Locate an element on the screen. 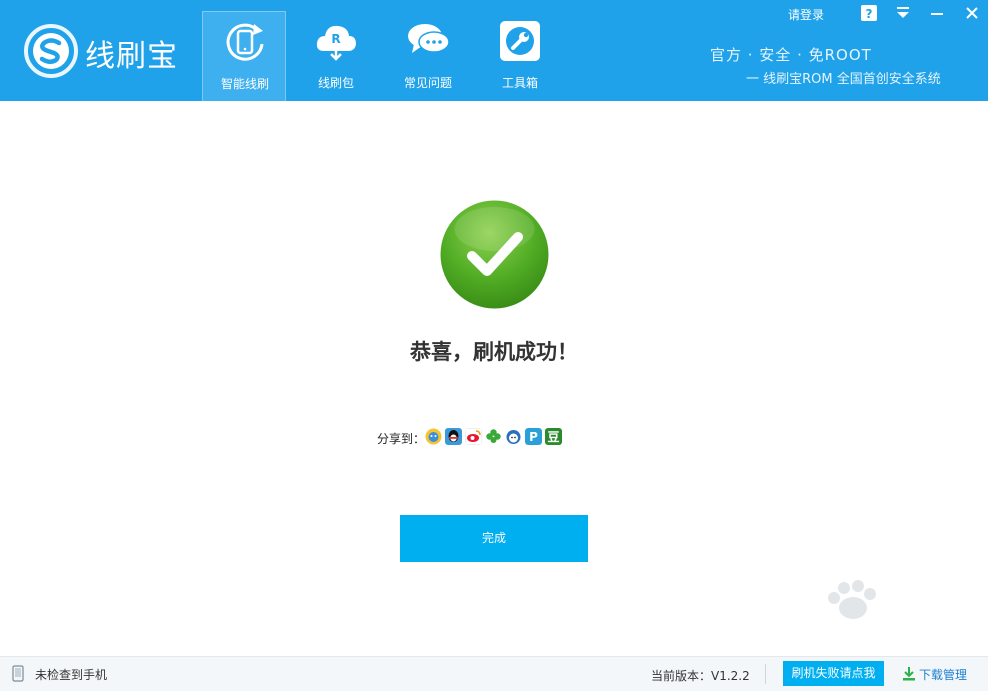 This screenshot has width=988, height=691. tab-faq: 常见问题 is located at coordinates (428, 56).